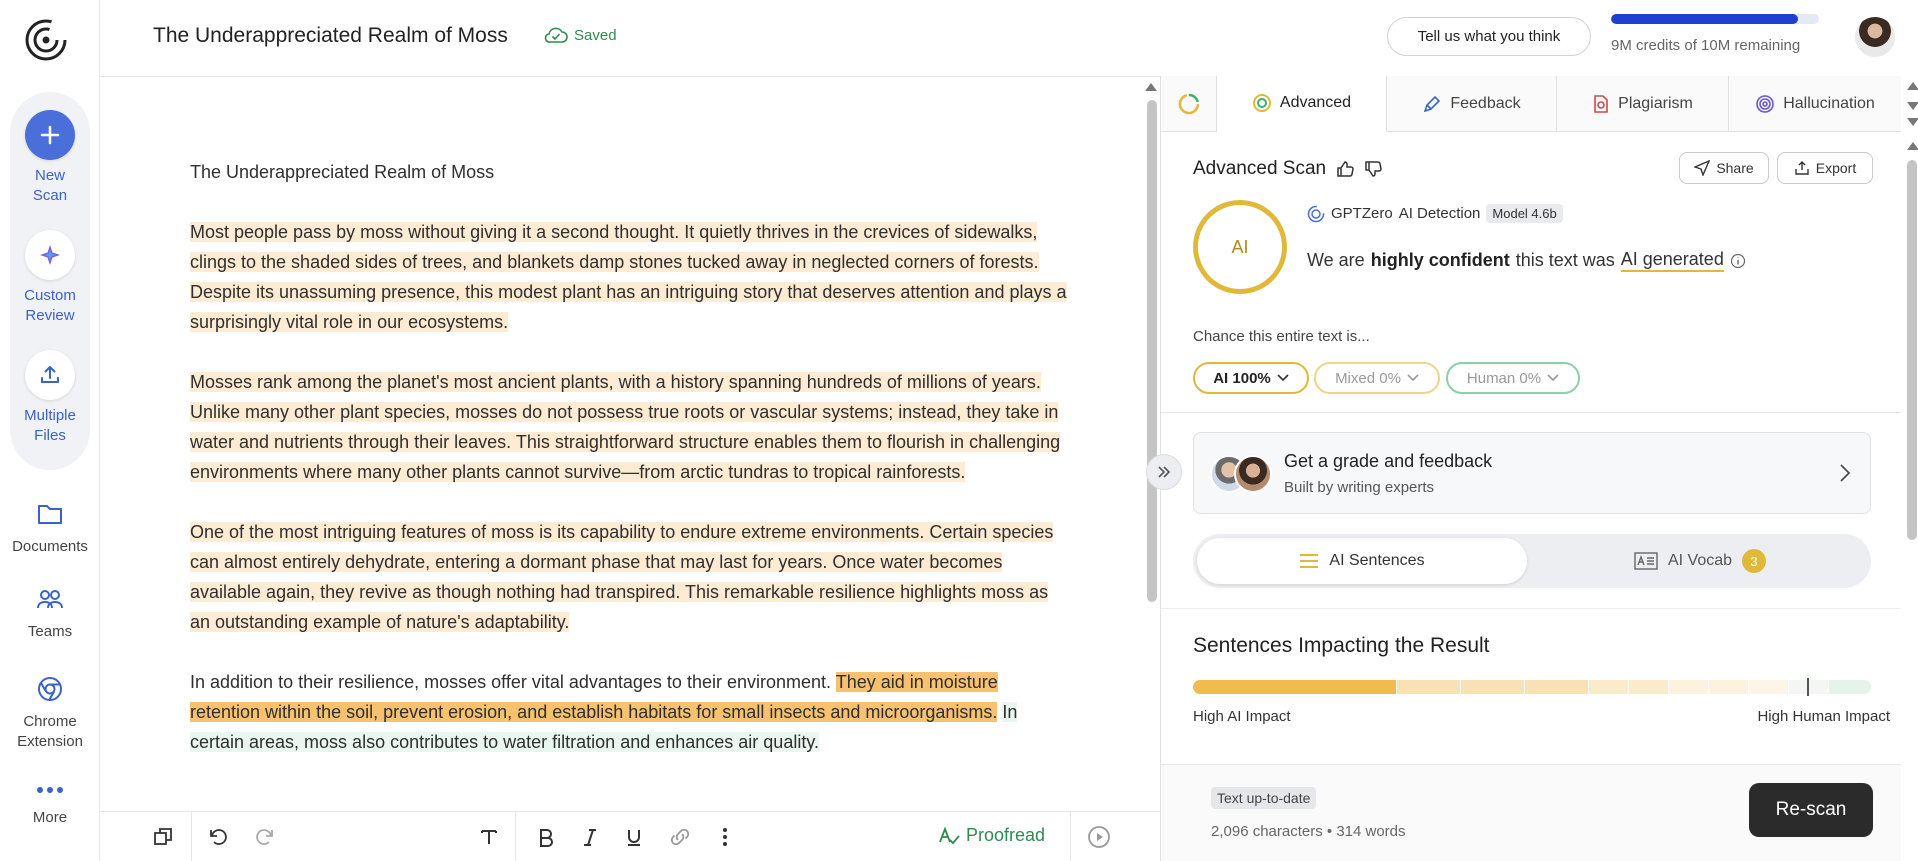  Describe the element at coordinates (50, 803) in the screenshot. I see `sidebar-item-more: More` at that location.